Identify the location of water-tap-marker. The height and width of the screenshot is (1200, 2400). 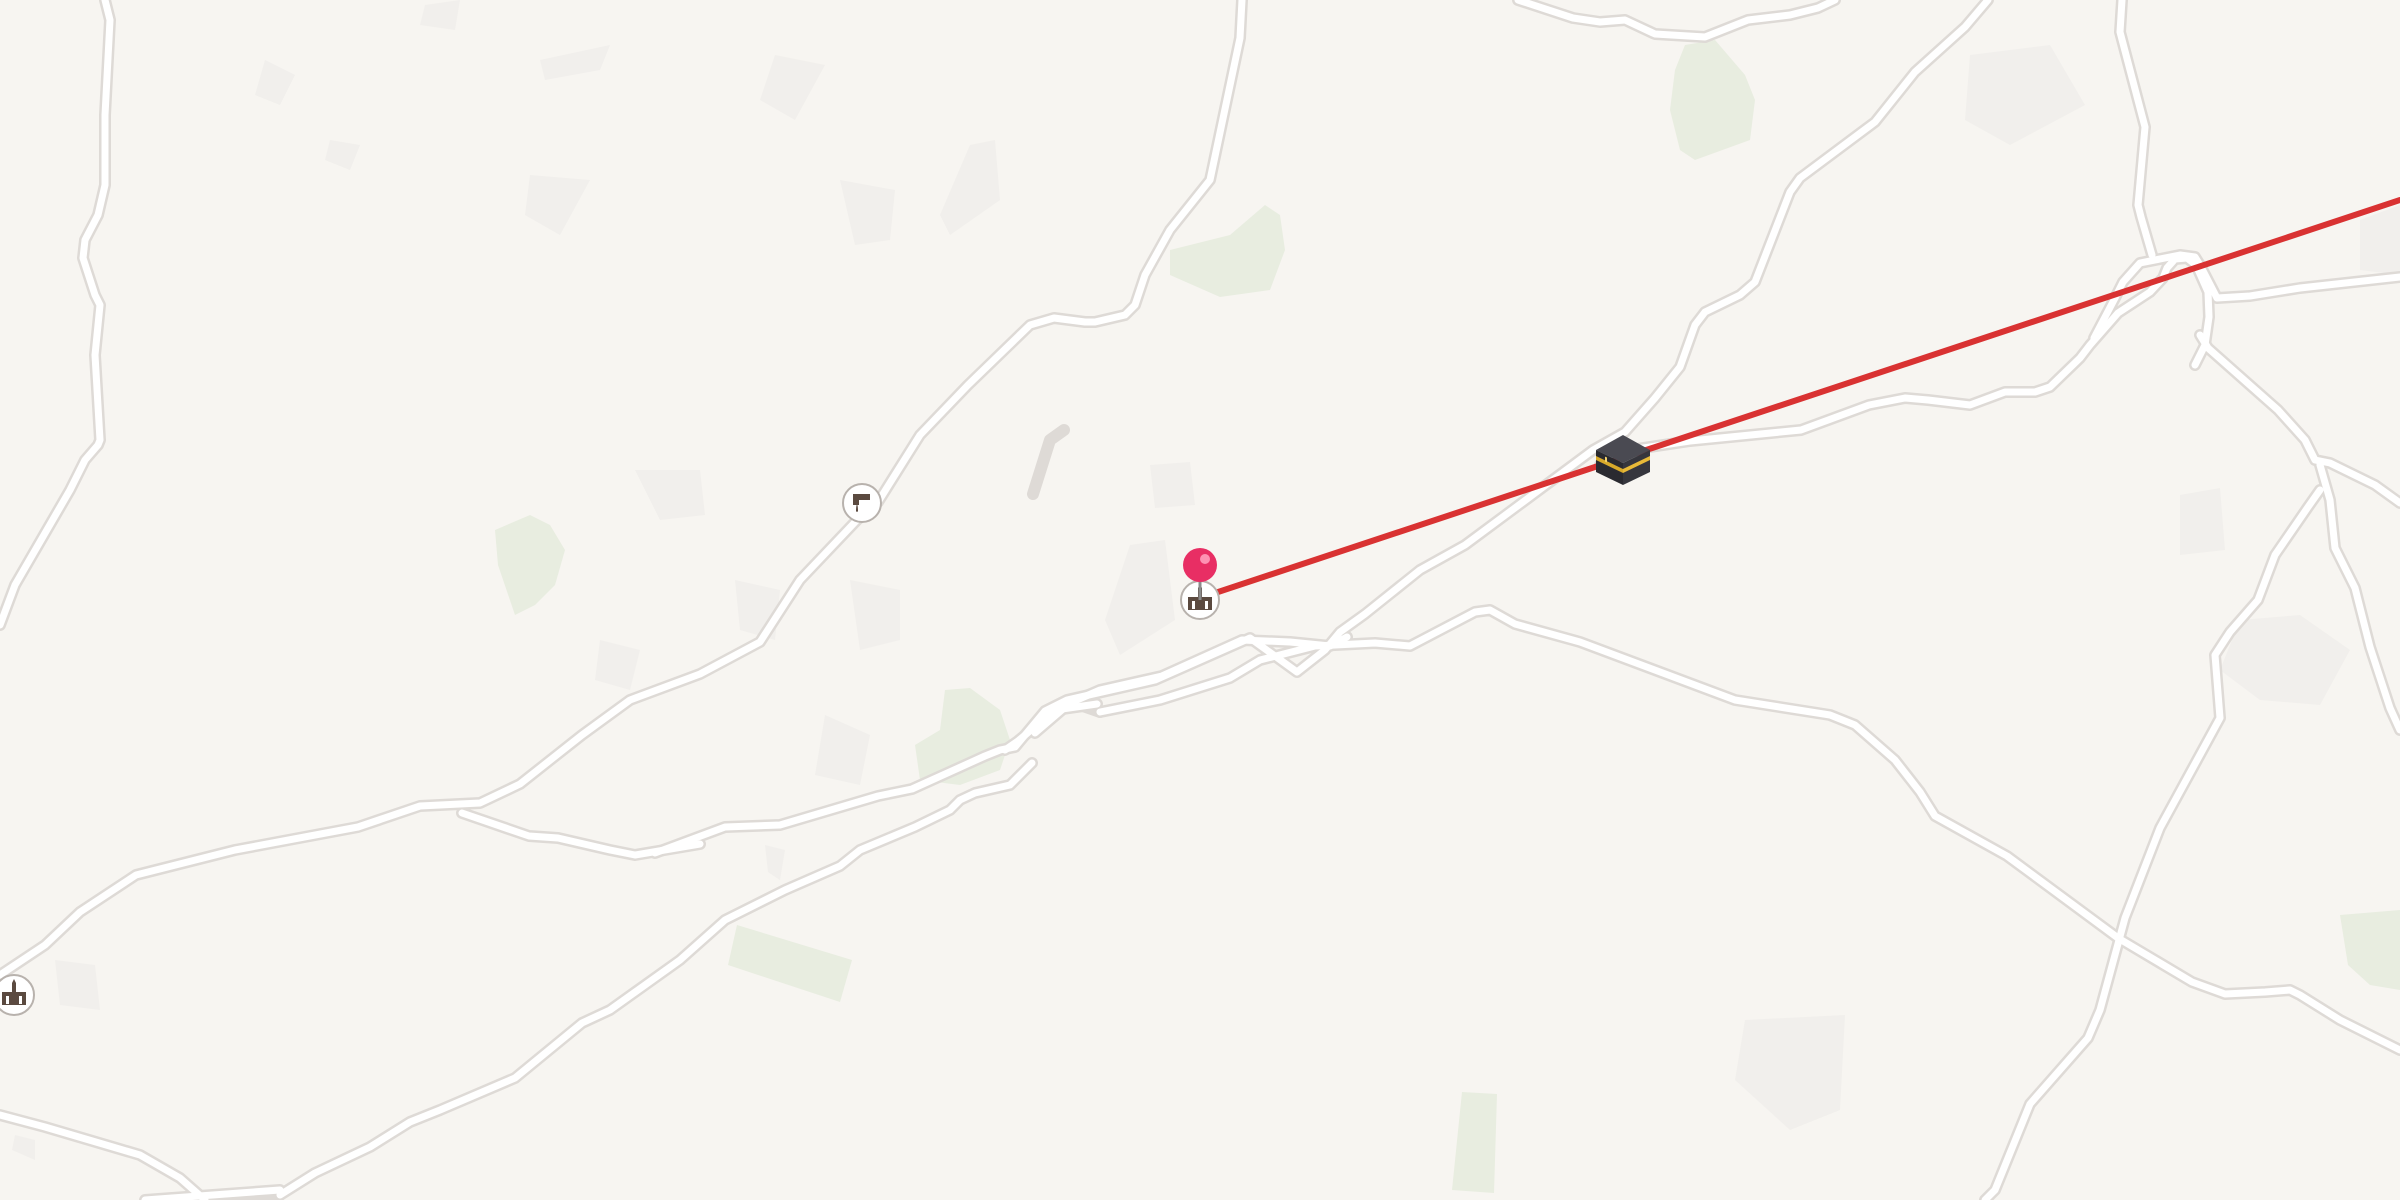
(862, 503).